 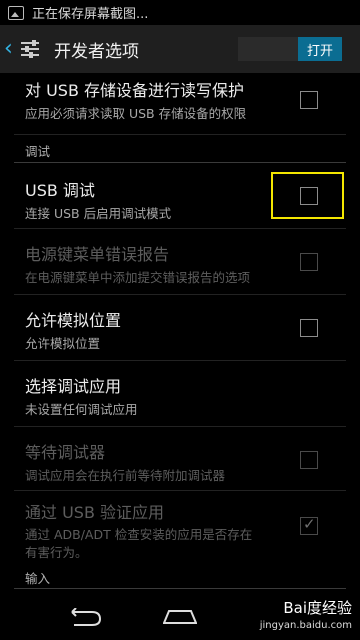 What do you see at coordinates (290, 49) in the screenshot?
I see `developer-options-switch: 打开` at bounding box center [290, 49].